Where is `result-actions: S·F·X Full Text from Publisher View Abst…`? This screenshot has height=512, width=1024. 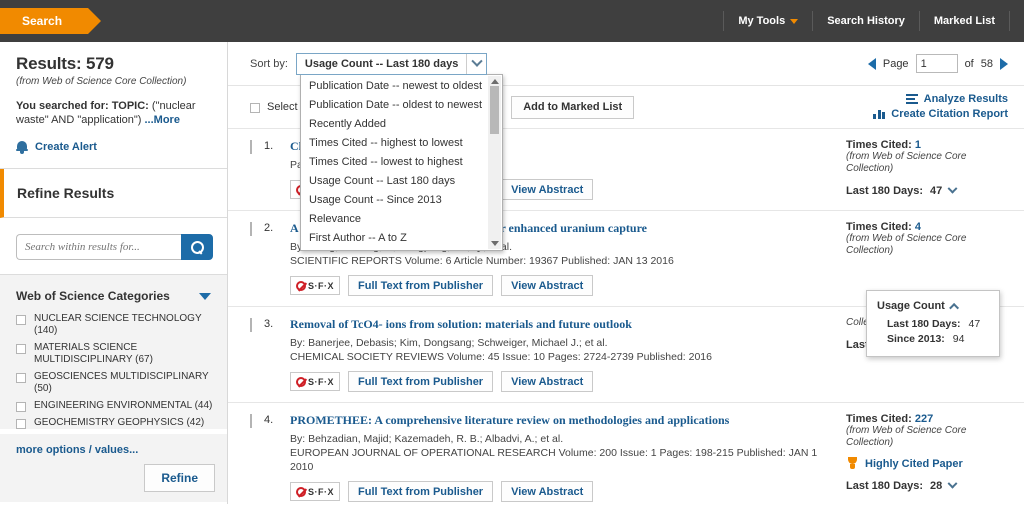 result-actions: S·F·X Full Text from Publisher View Abst… is located at coordinates (559, 285).